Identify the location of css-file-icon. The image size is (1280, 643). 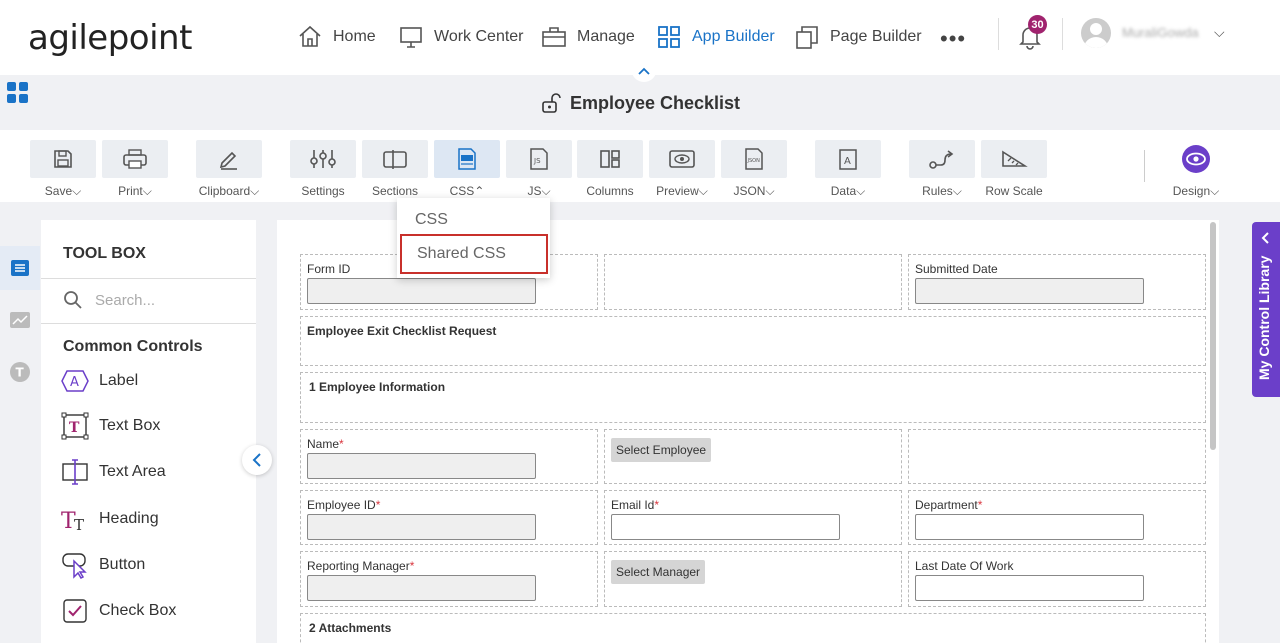
(467, 159).